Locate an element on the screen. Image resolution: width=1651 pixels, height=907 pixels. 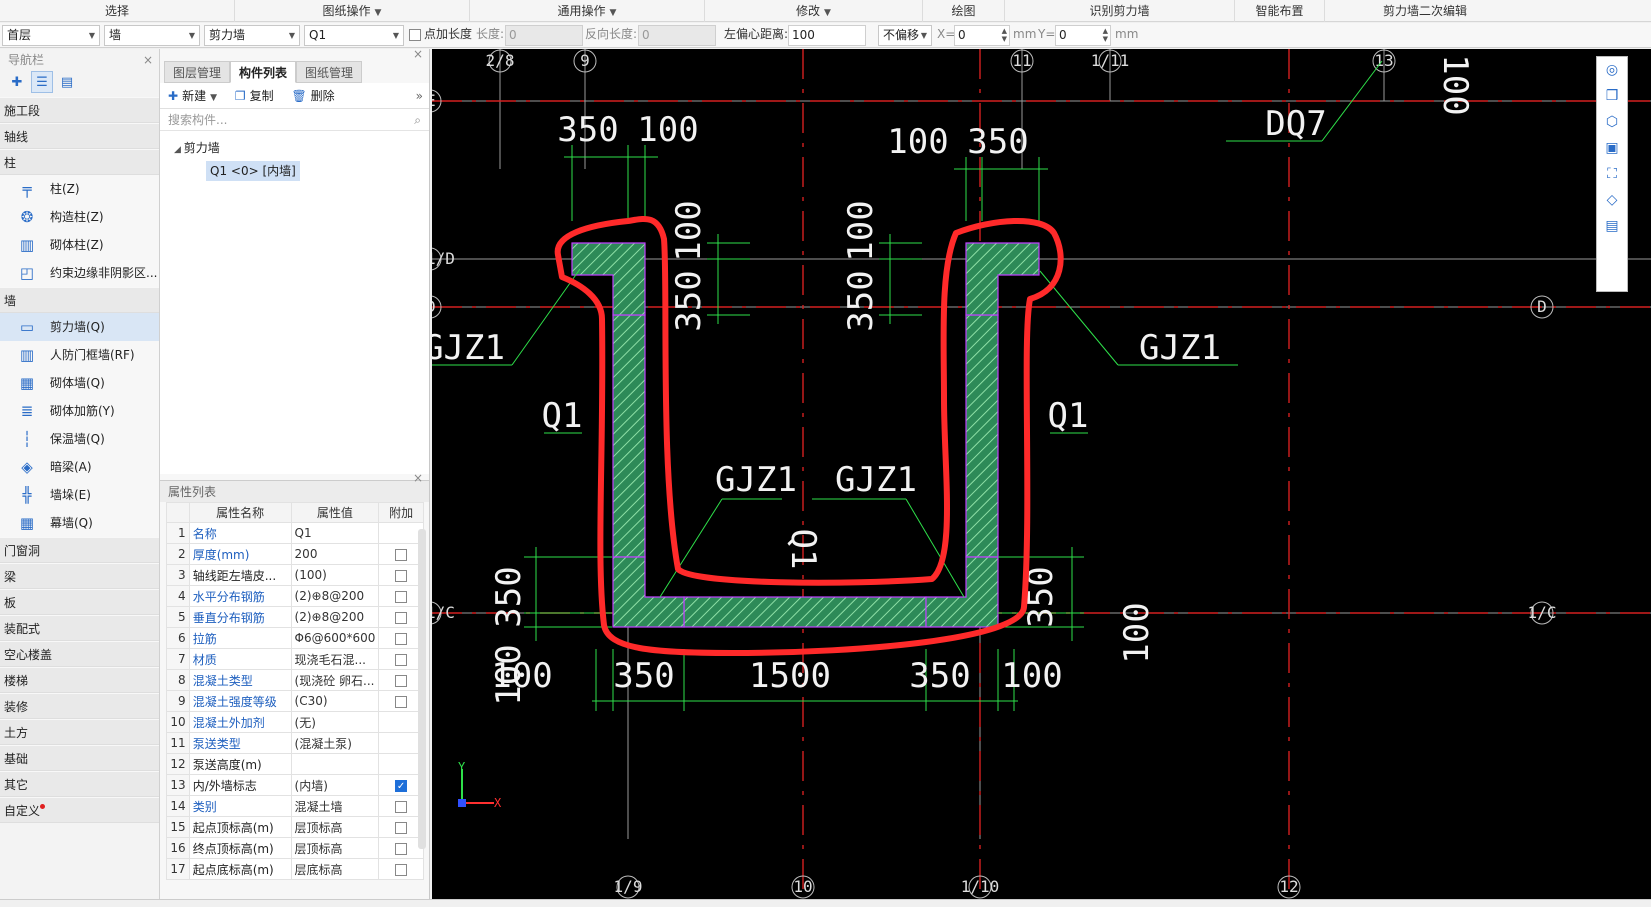
fullscreen-icon: ⛶ is located at coordinates (1612, 174).